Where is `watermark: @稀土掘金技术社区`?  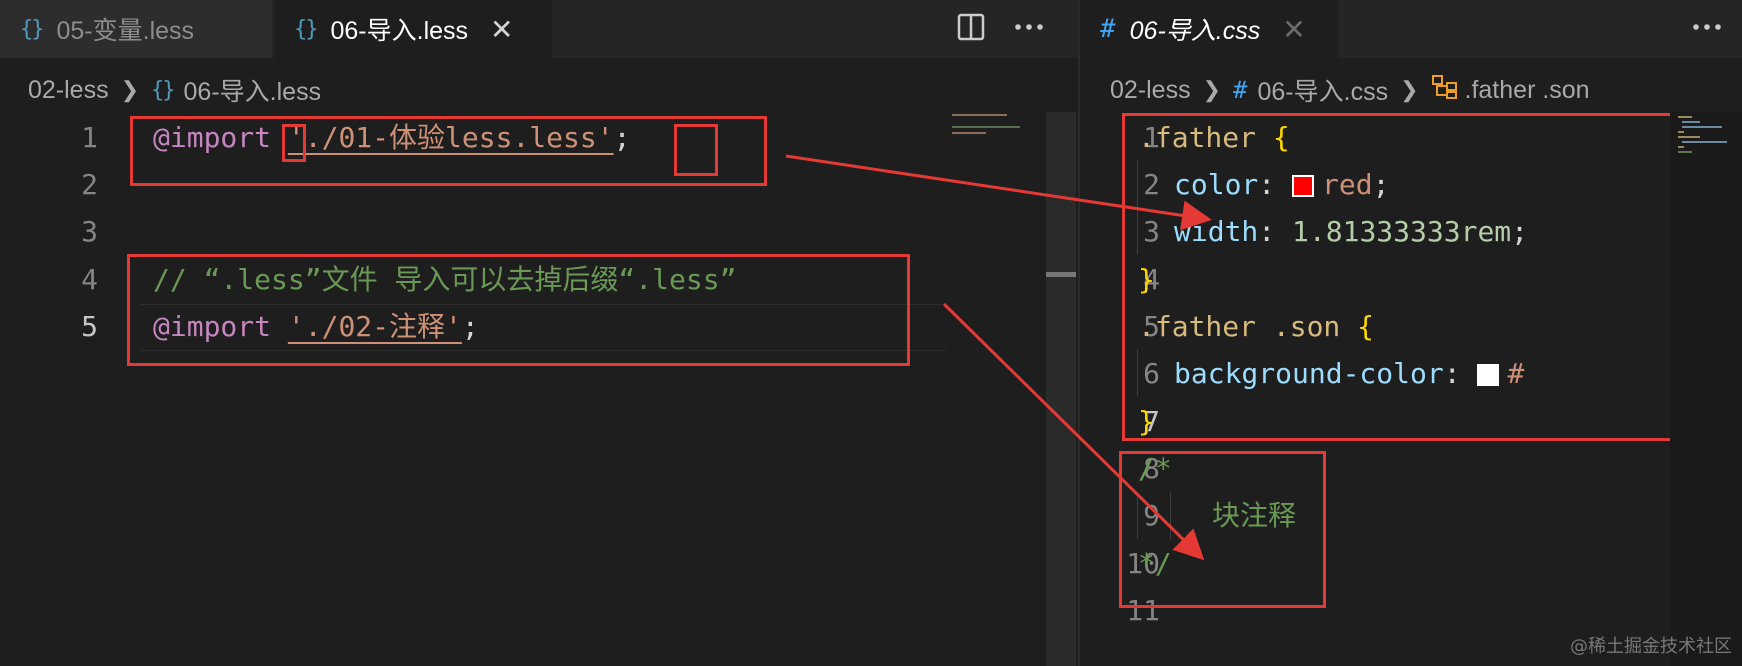
watermark: @稀土掘金技术社区 is located at coordinates (1651, 646).